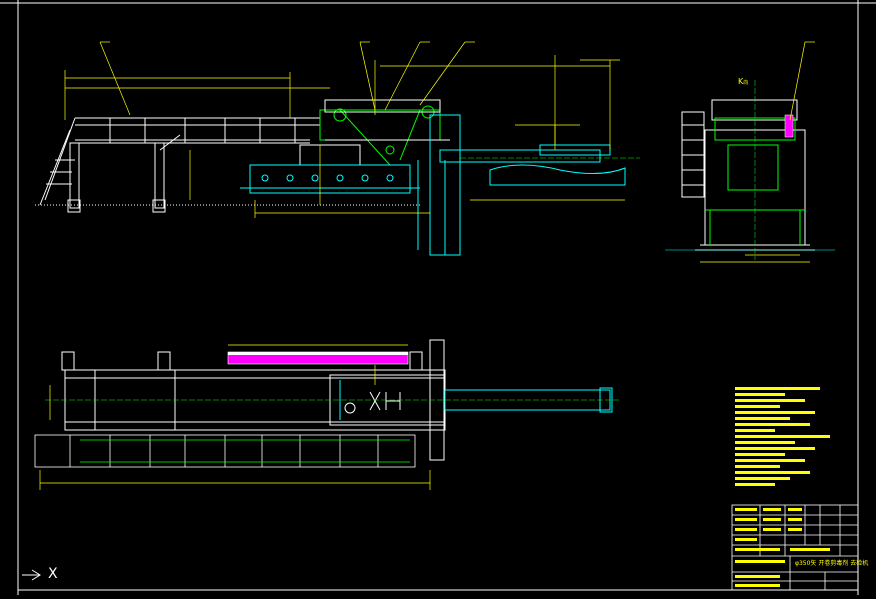 The width and height of the screenshot is (876, 599). I want to click on k-view-suffix: 向, so click(746, 83).